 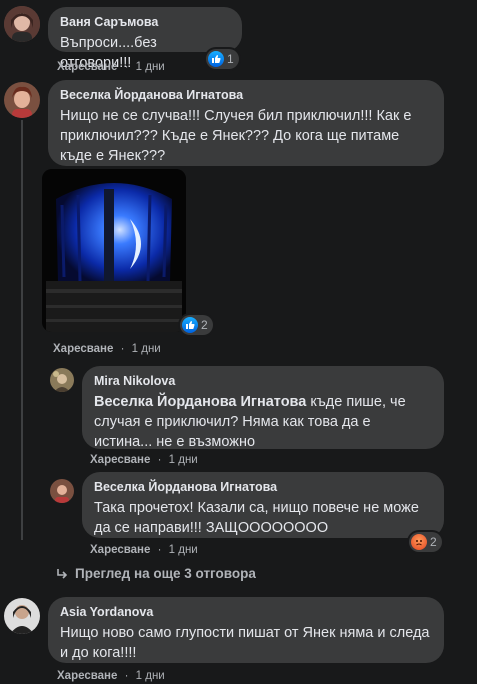 What do you see at coordinates (263, 381) in the screenshot?
I see `comment-author: Mira Nikolova` at bounding box center [263, 381].